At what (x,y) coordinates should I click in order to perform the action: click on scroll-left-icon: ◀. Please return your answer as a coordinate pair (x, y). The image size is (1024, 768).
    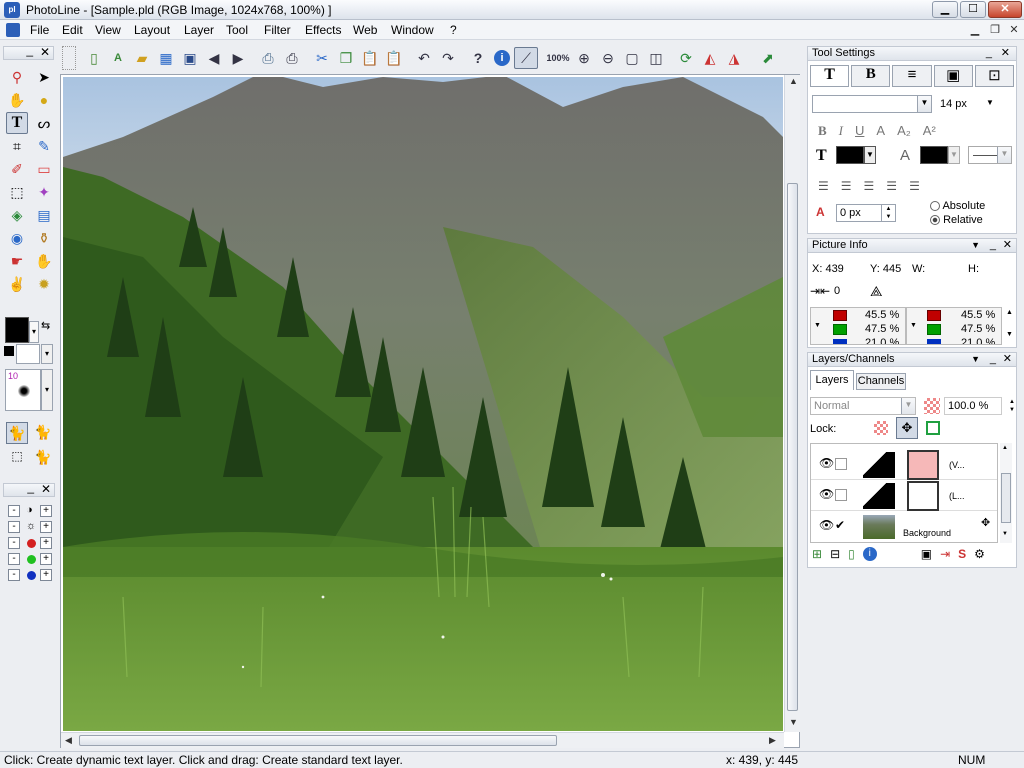
    Looking at the image, I should click on (68, 740).